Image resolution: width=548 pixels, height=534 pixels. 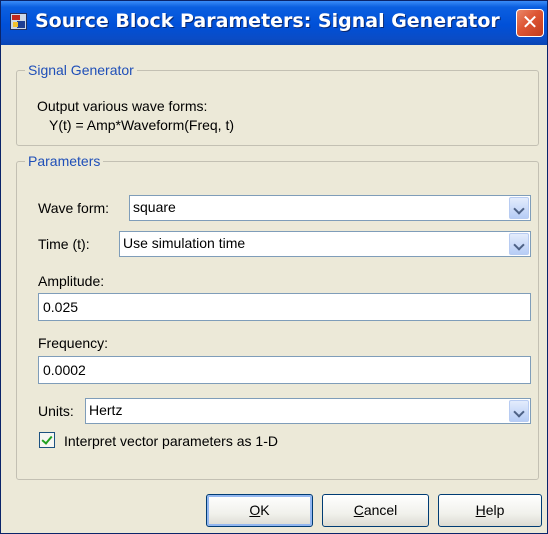 What do you see at coordinates (18, 21) in the screenshot?
I see `simulink-block-icon` at bounding box center [18, 21].